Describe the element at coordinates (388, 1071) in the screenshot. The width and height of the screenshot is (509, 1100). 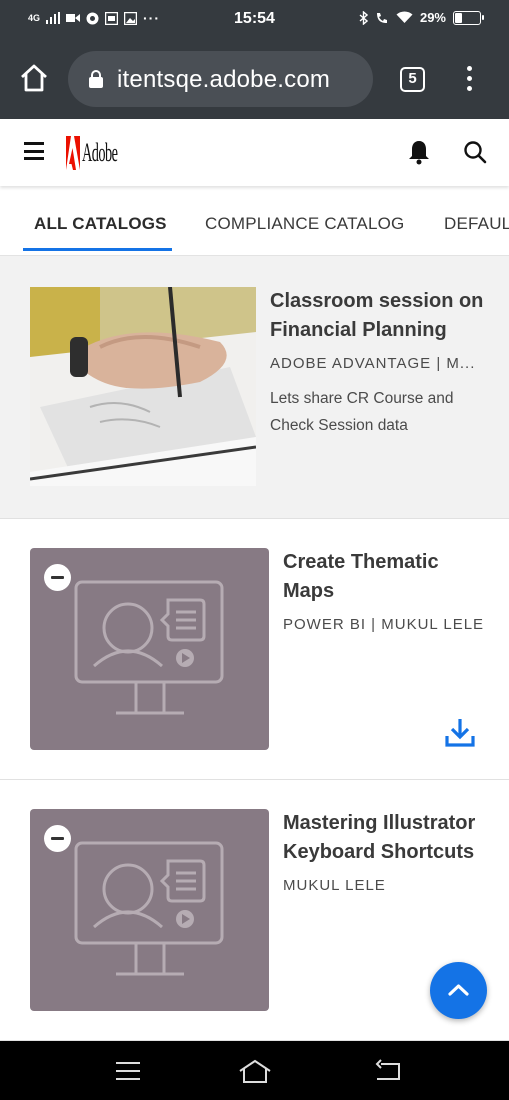
I see `back-nav-icon` at that location.